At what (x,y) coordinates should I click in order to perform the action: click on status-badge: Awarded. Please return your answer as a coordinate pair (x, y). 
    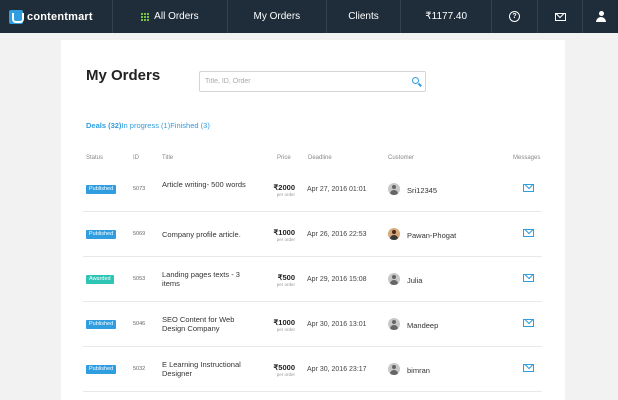
    Looking at the image, I should click on (100, 279).